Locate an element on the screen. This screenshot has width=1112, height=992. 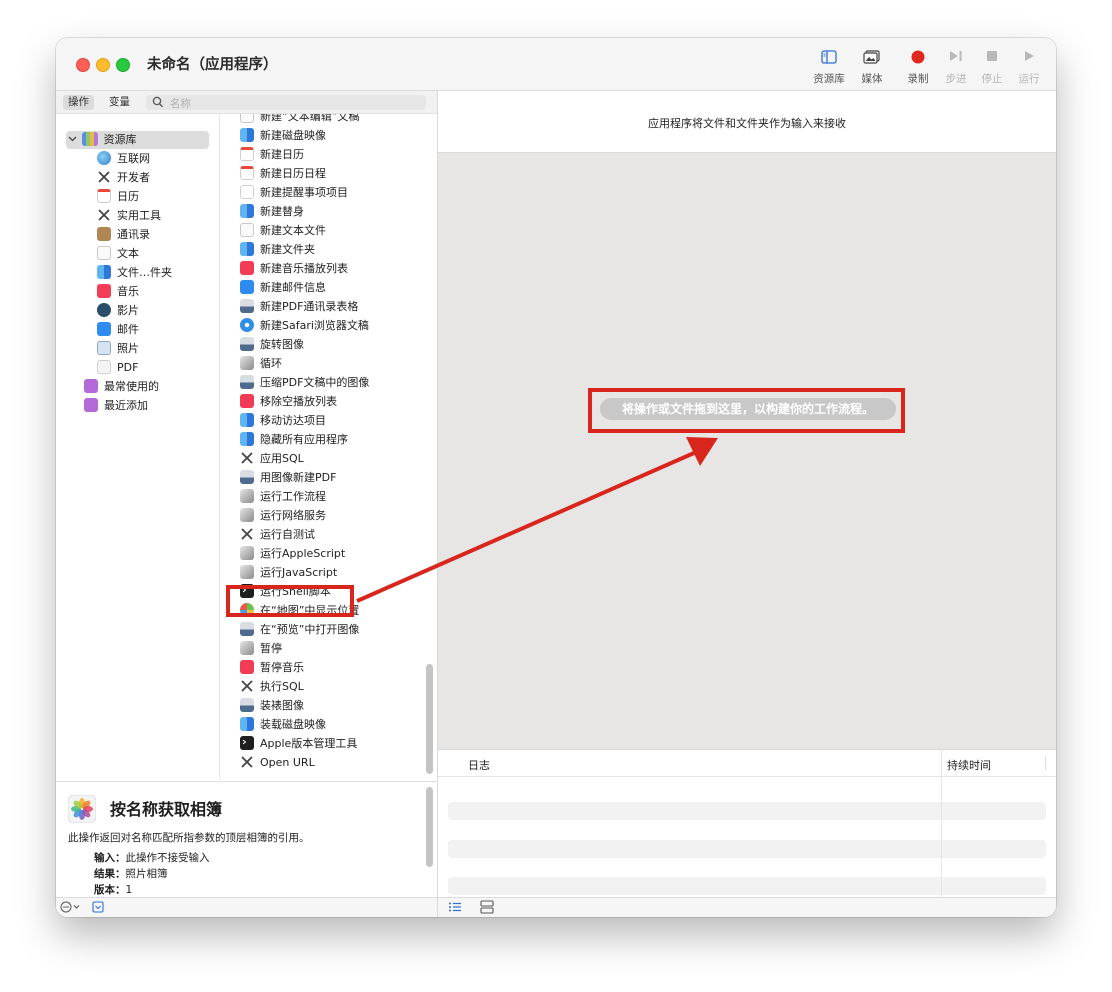
description-scrollbar is located at coordinates (429, 827).